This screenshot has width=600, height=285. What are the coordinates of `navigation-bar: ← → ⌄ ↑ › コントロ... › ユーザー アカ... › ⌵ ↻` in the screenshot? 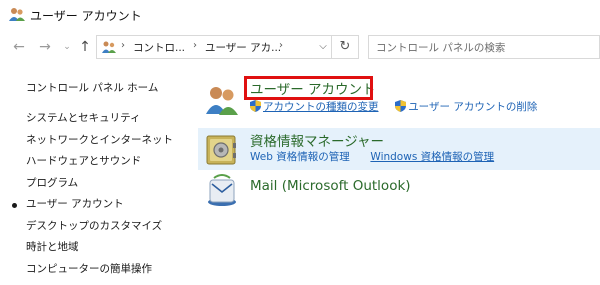 It's located at (300, 47).